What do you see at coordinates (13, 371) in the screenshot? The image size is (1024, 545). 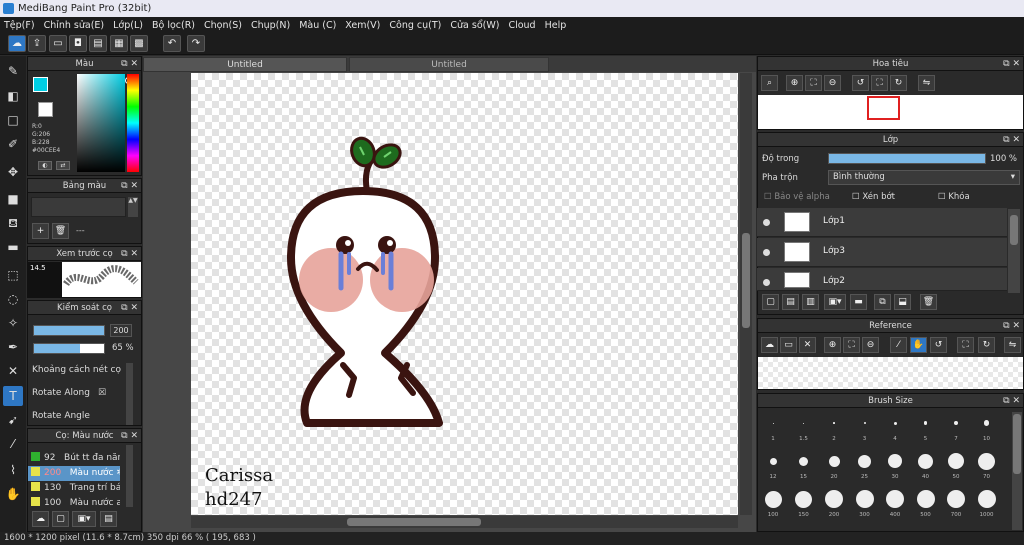 I see `select-eraser-icon: ✕` at bounding box center [13, 371].